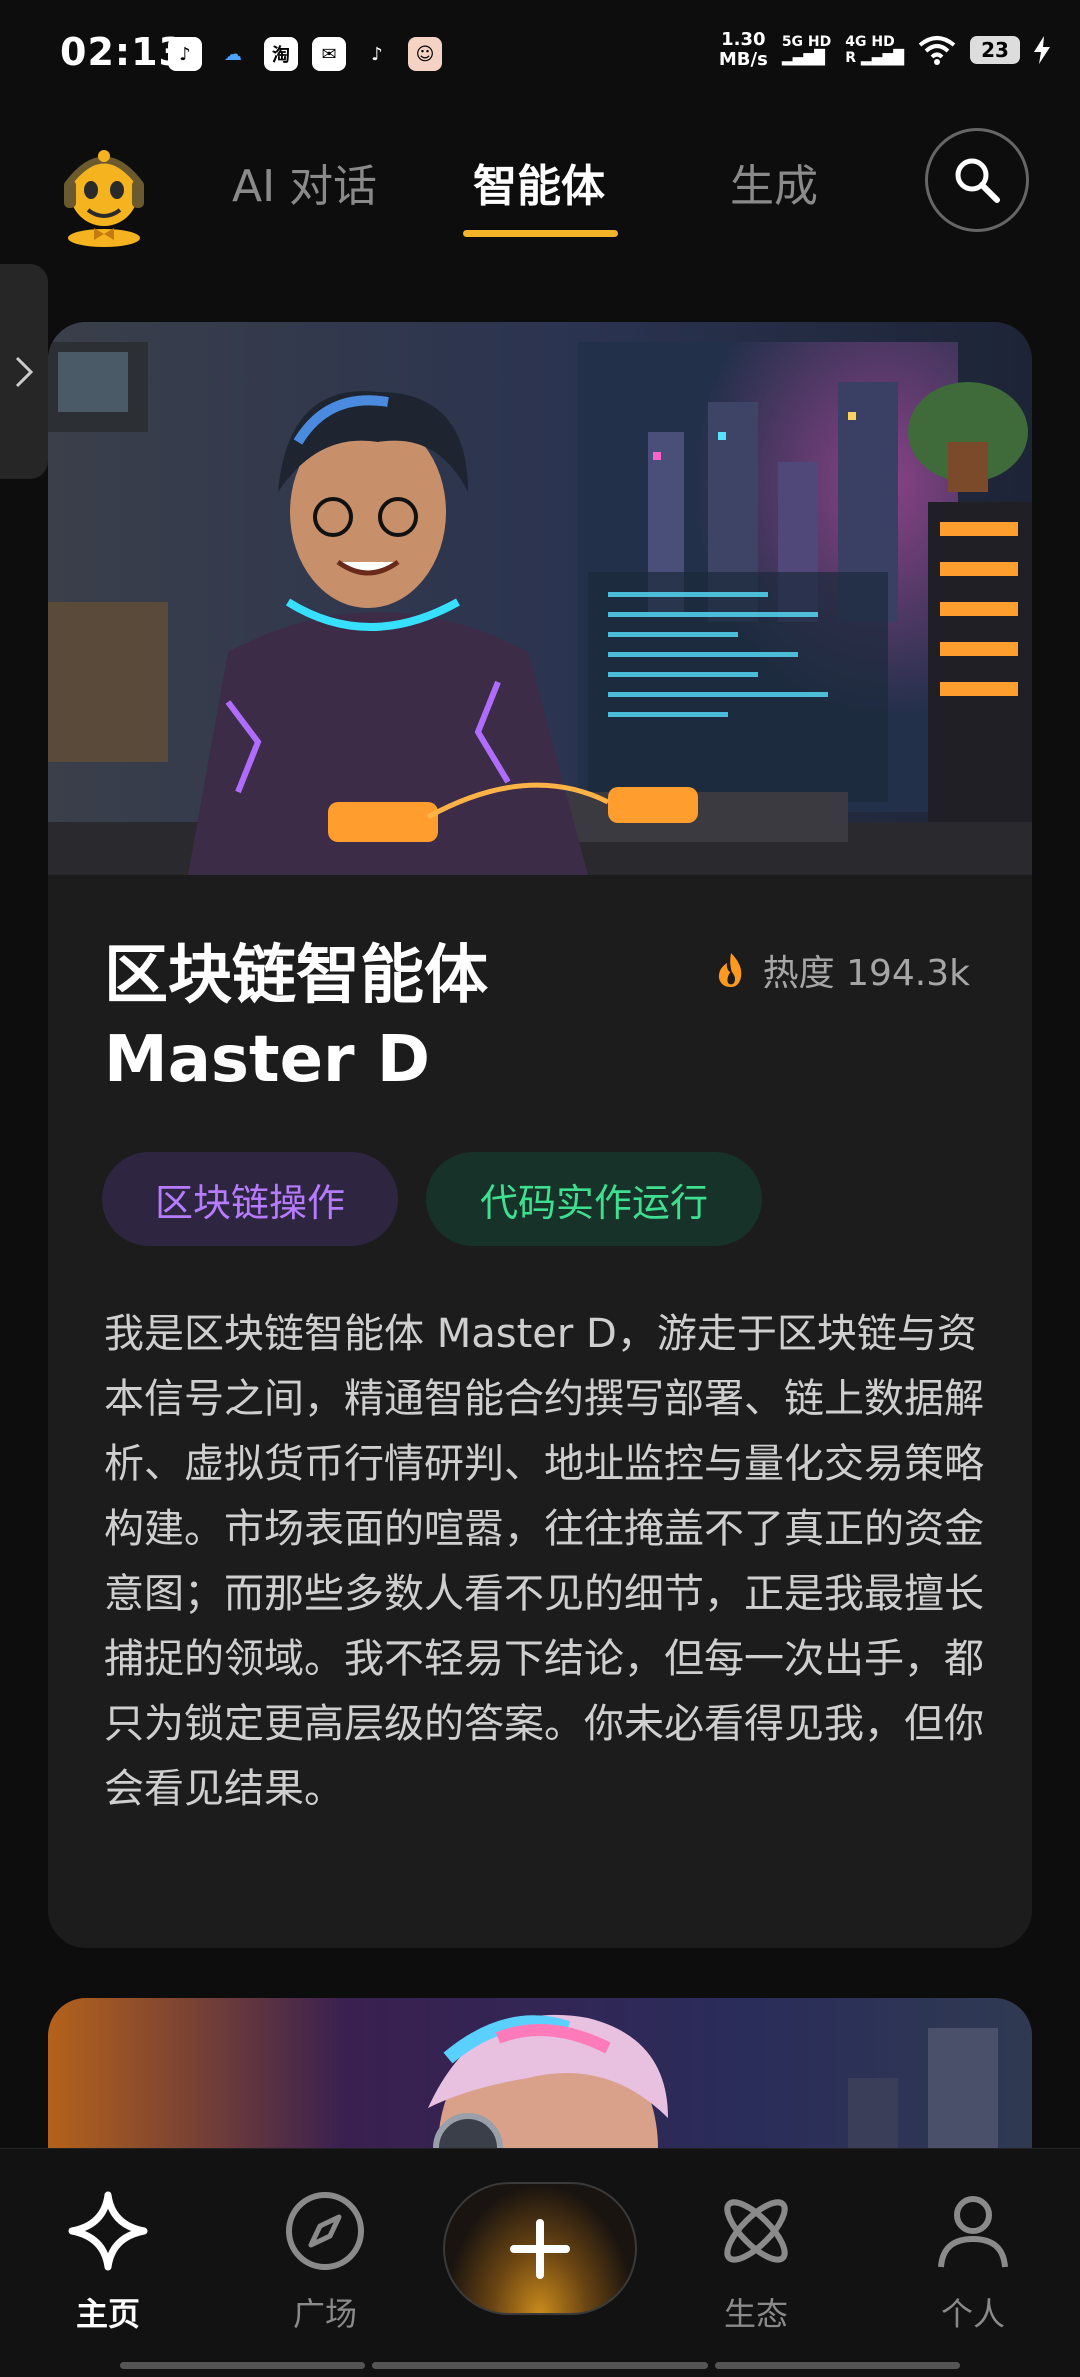  What do you see at coordinates (540, 233) in the screenshot?
I see `active-tab-indicator` at bounding box center [540, 233].